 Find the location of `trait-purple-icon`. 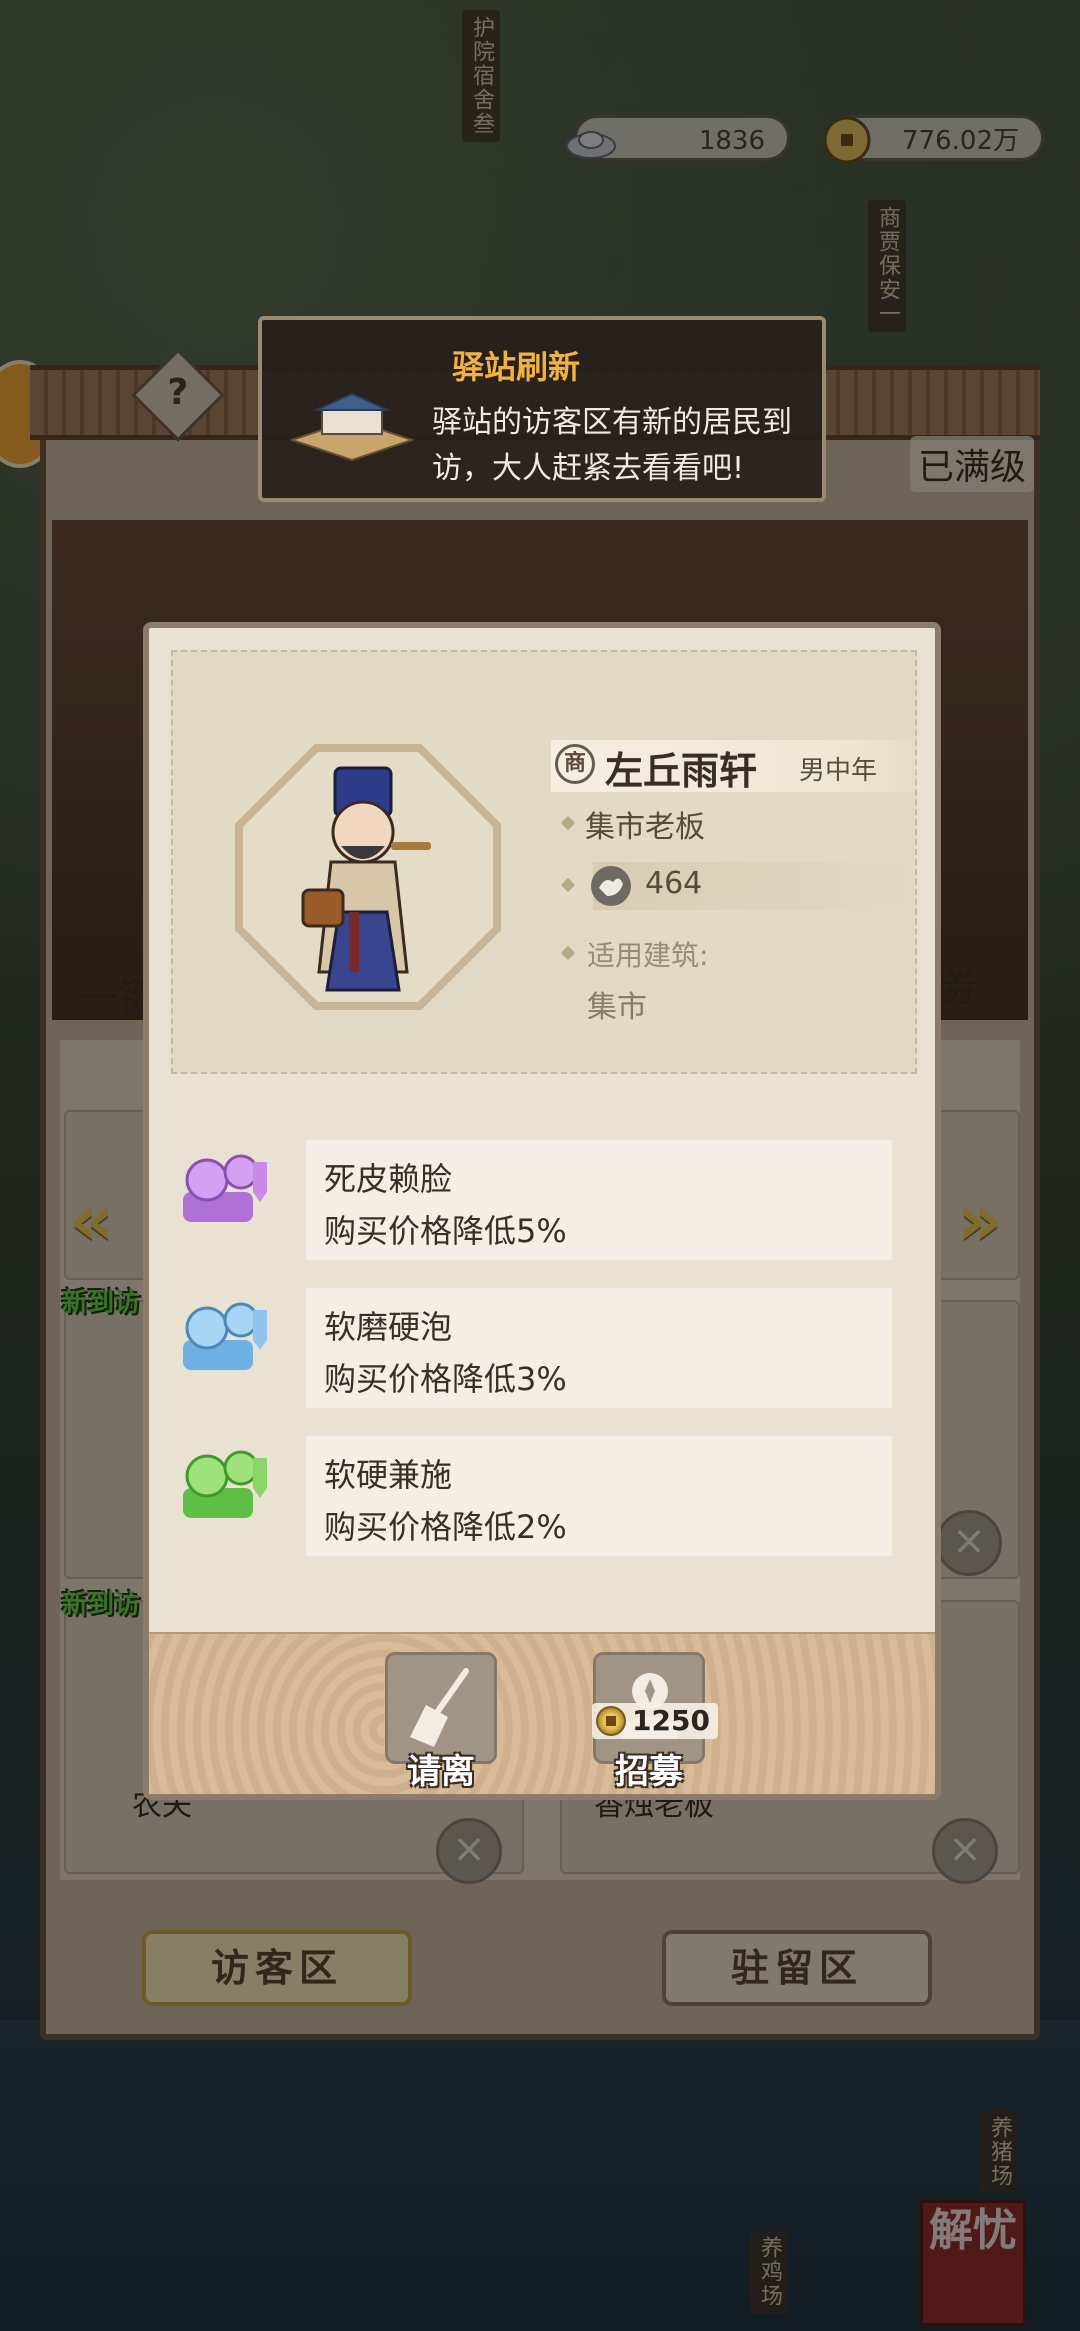

trait-purple-icon is located at coordinates (225, 1188).